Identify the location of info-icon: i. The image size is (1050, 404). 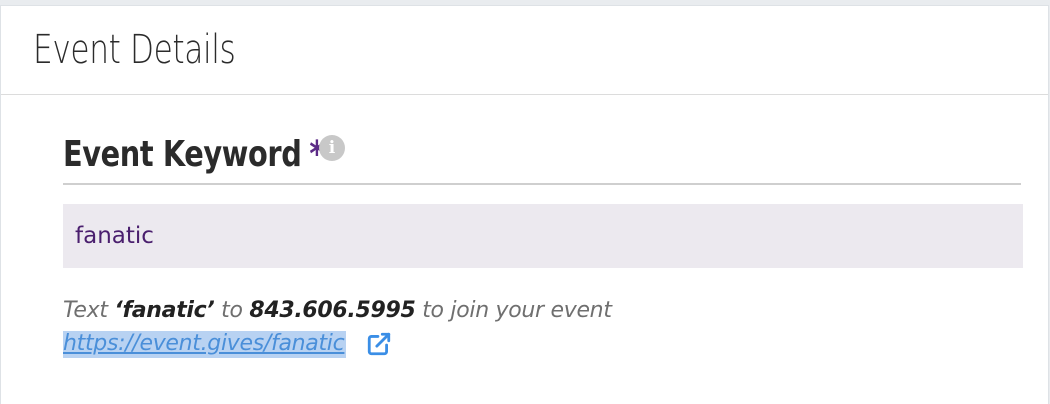
(332, 148).